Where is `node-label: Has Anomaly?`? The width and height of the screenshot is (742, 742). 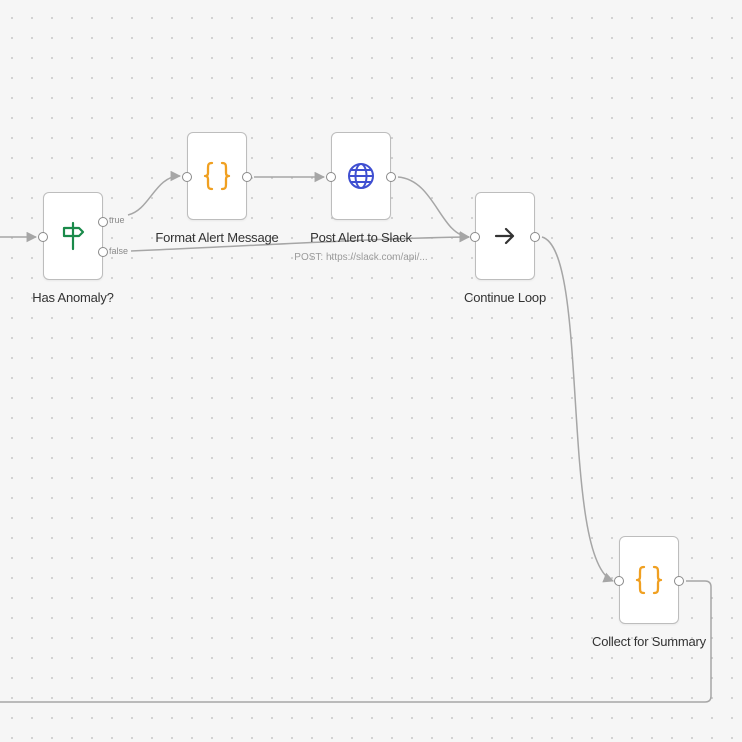
node-label: Has Anomaly? is located at coordinates (73, 297).